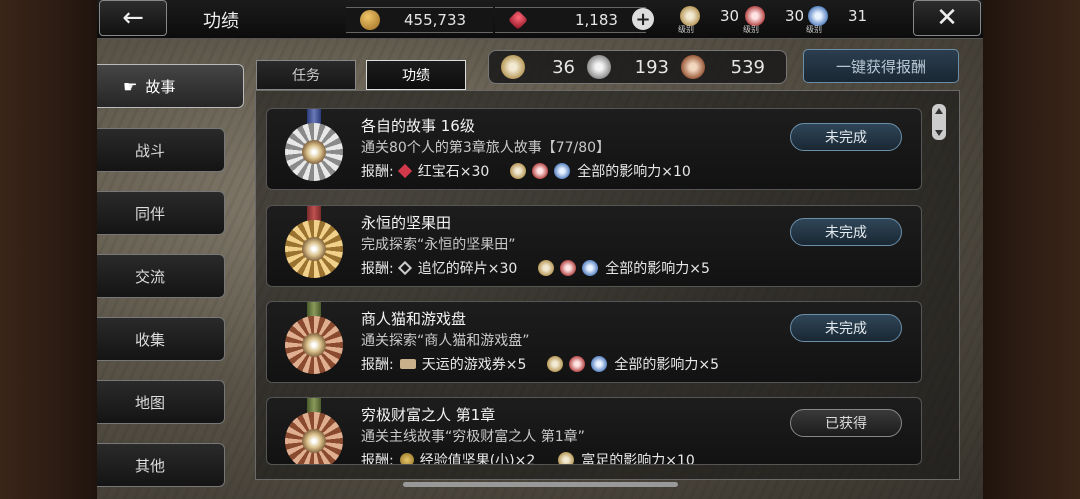 This screenshot has width=1080, height=499. What do you see at coordinates (540, 484) in the screenshot?
I see `horizontal-scroll-indicator` at bounding box center [540, 484].